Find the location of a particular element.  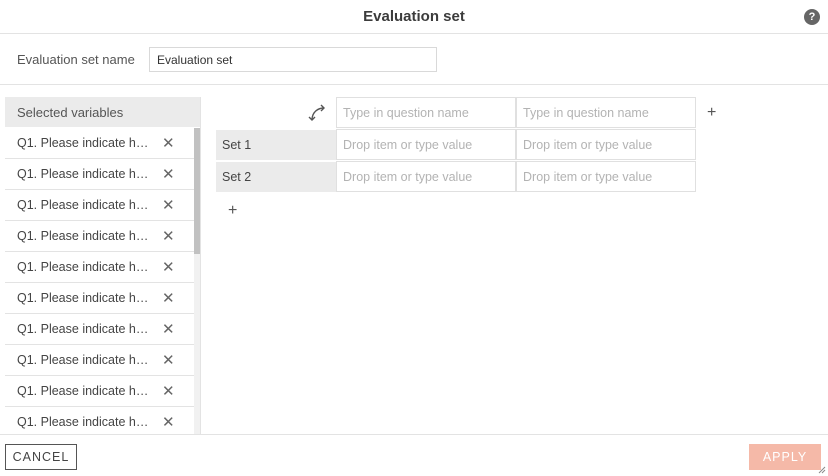

help-icon: ? is located at coordinates (812, 17).